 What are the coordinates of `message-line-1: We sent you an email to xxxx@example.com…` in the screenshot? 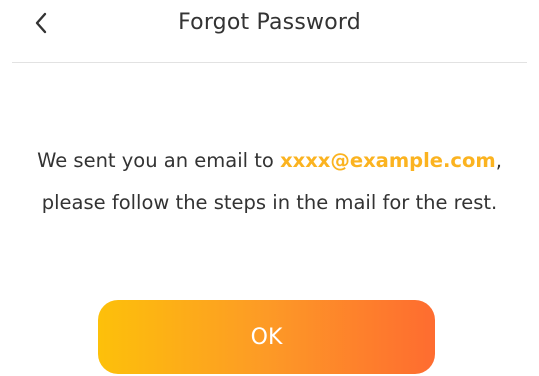 It's located at (269, 161).